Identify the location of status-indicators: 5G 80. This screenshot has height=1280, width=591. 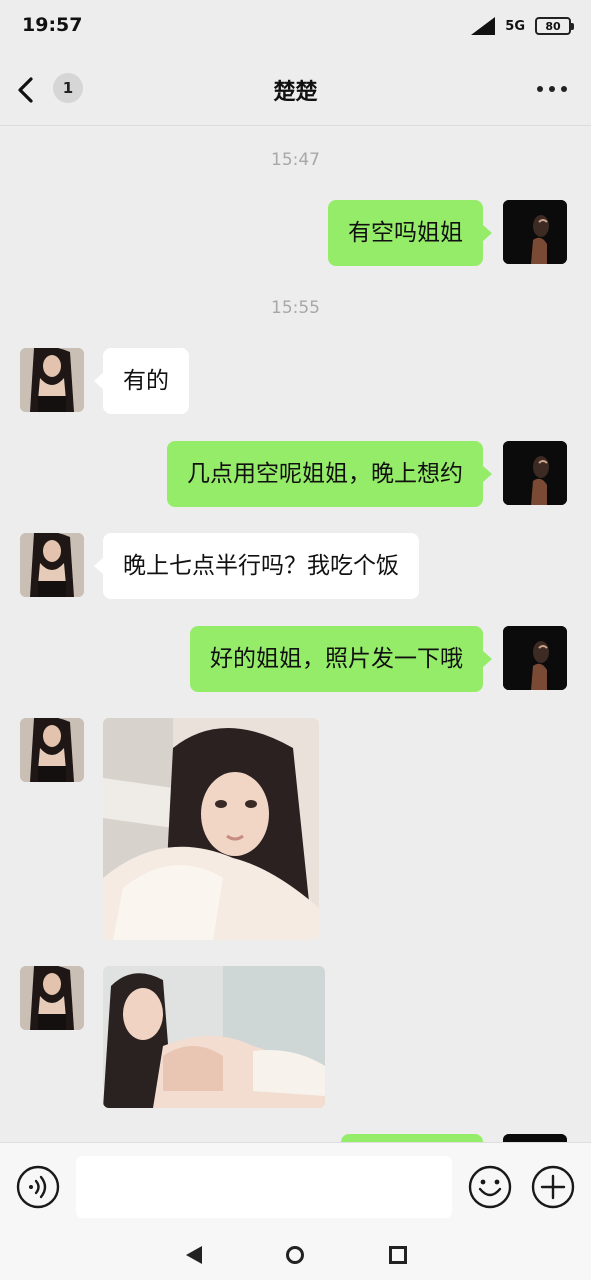
(522, 26).